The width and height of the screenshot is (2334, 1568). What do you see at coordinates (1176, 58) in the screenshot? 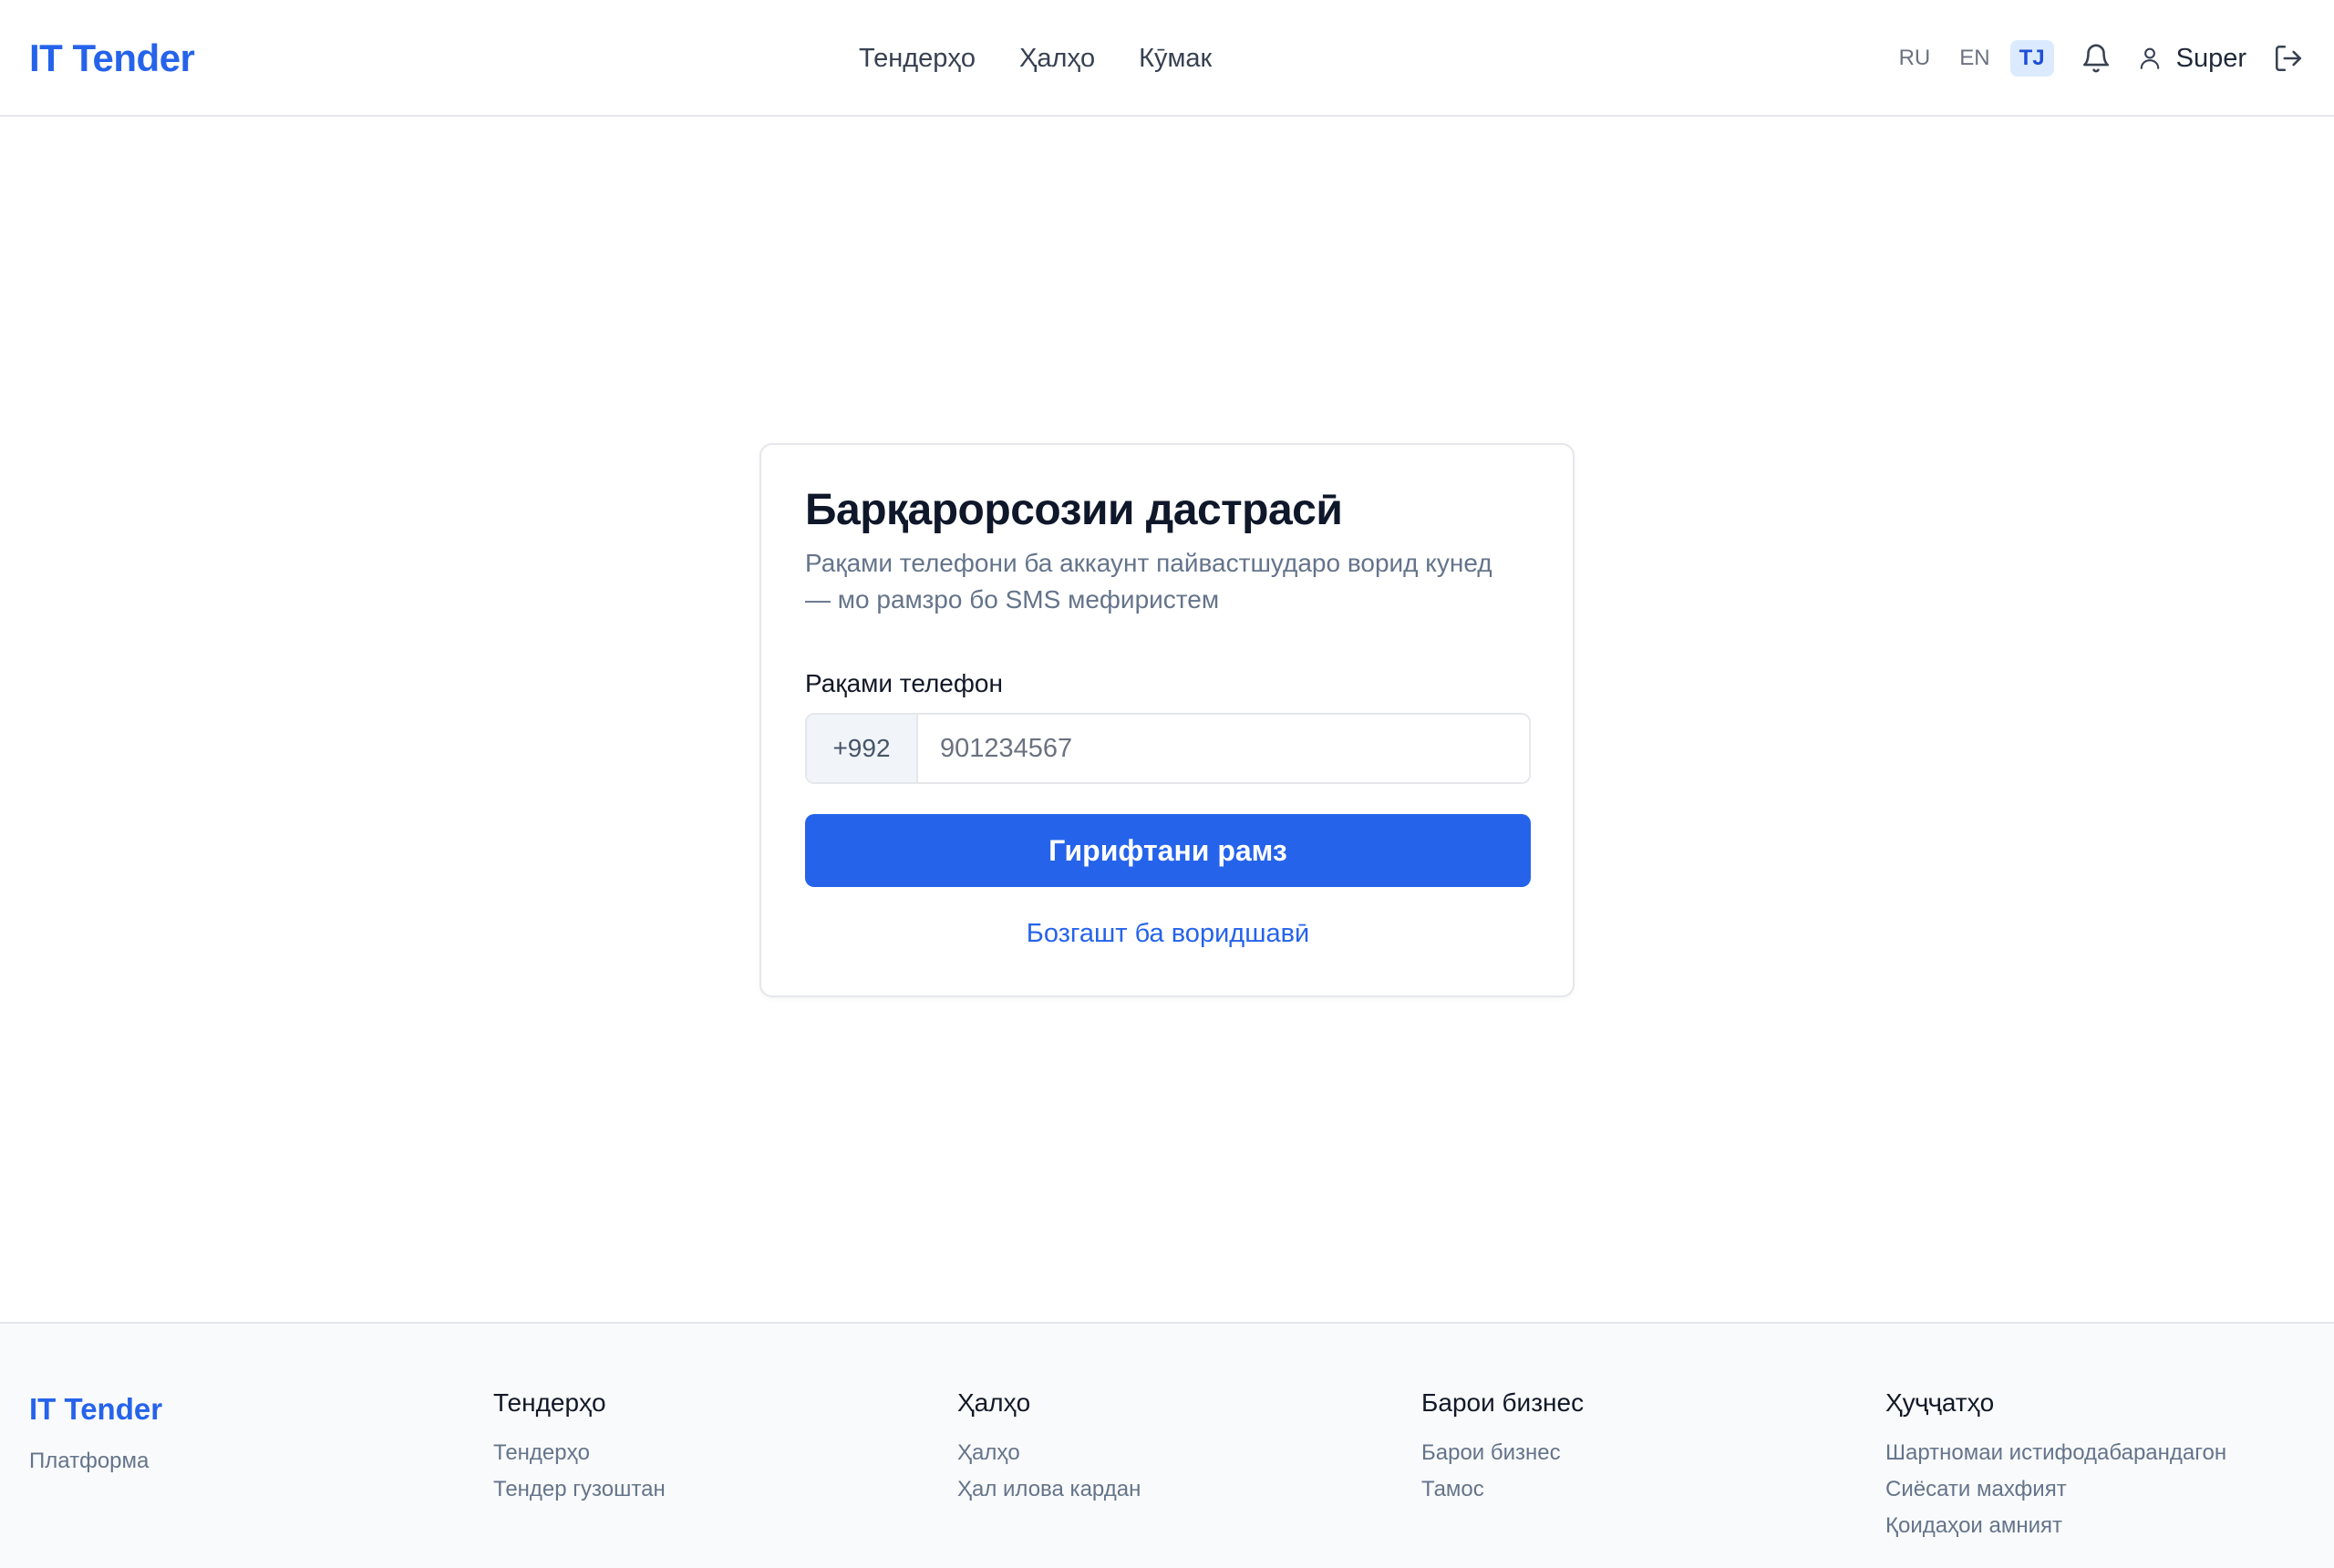
I see `nav-help: Кӯмак` at bounding box center [1176, 58].